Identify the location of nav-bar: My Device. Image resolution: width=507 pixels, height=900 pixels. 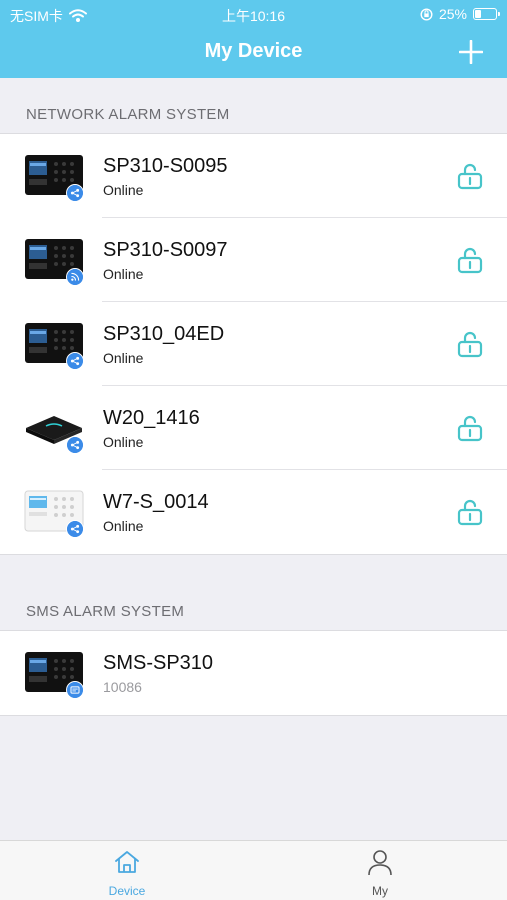
(253, 53).